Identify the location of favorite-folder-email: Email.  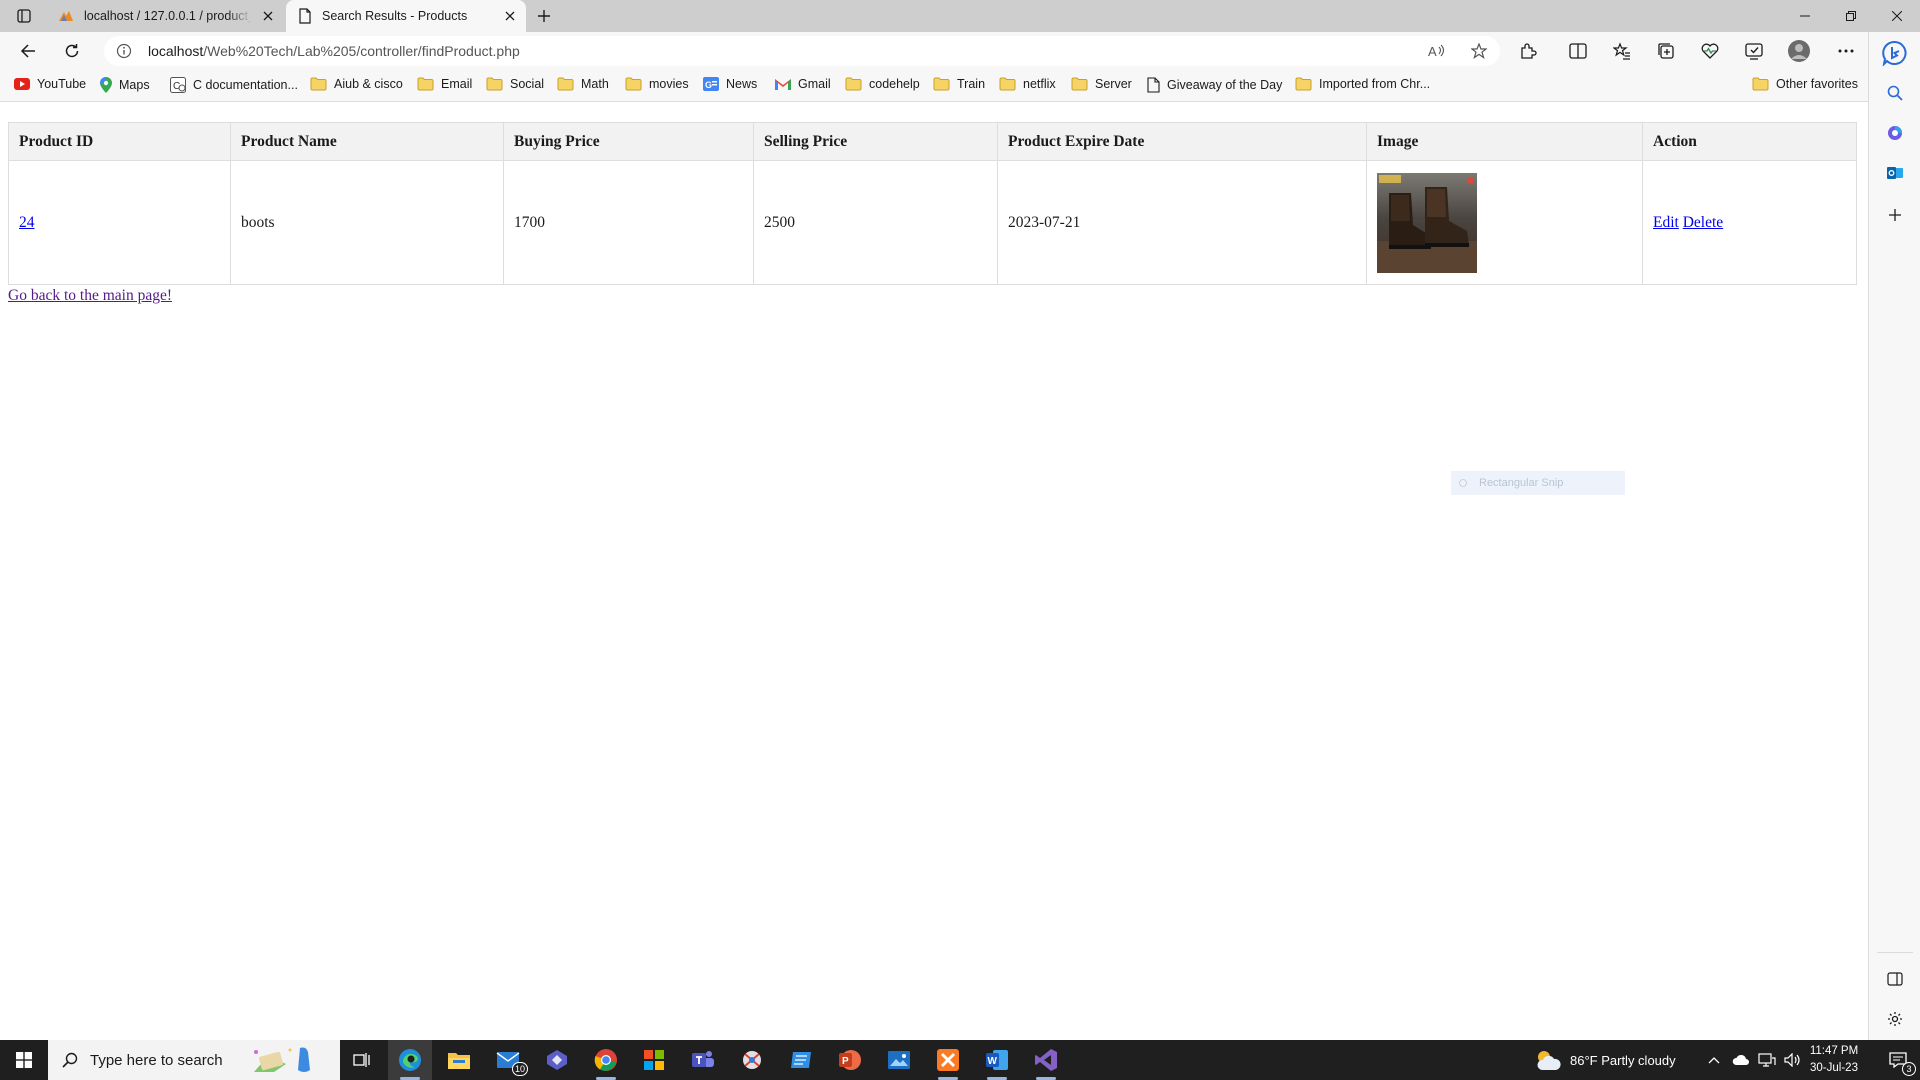
(444, 84).